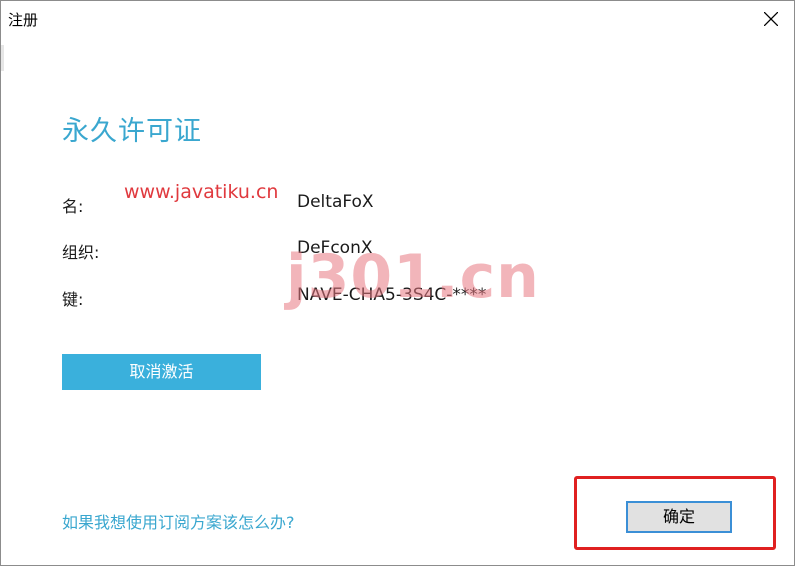  Describe the element at coordinates (178, 521) in the screenshot. I see `subscription-plan-link: 如果我想使用订阅方案该怎么办?` at that location.